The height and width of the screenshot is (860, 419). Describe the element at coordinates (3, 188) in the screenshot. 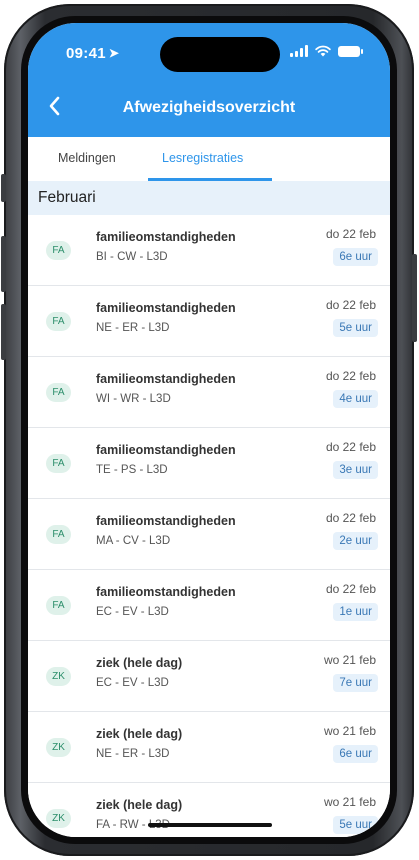

I see `mute-switch` at that location.